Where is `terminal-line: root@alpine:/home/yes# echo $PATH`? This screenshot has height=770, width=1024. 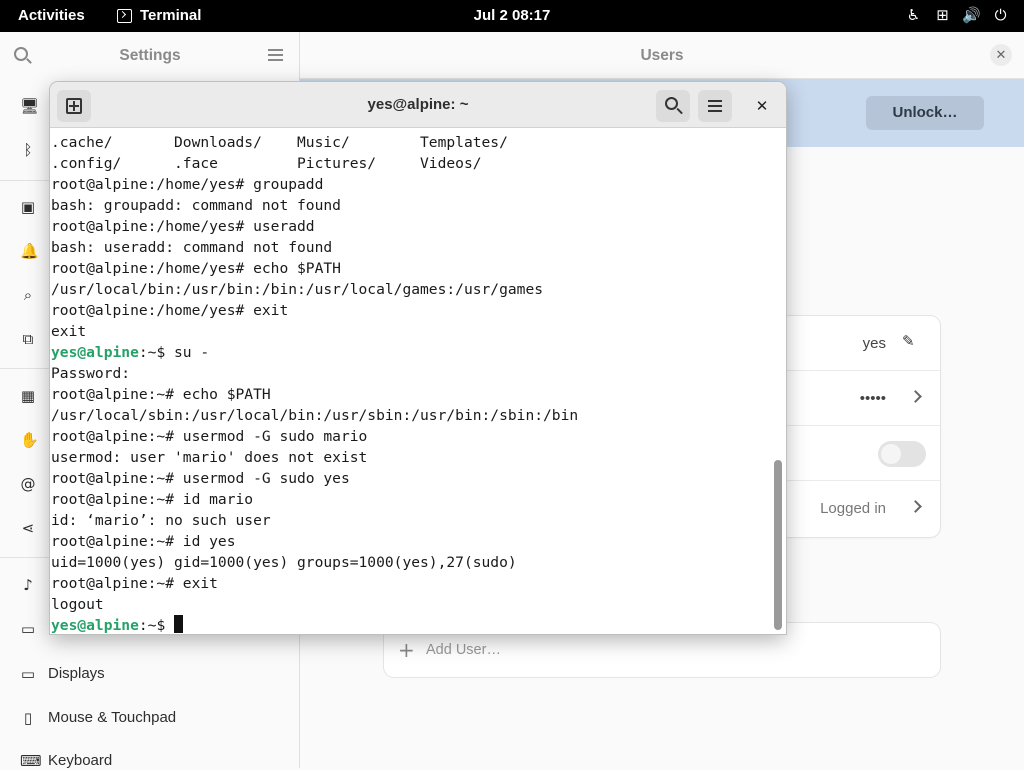
terminal-line: root@alpine:/home/yes# echo $PATH is located at coordinates (196, 268).